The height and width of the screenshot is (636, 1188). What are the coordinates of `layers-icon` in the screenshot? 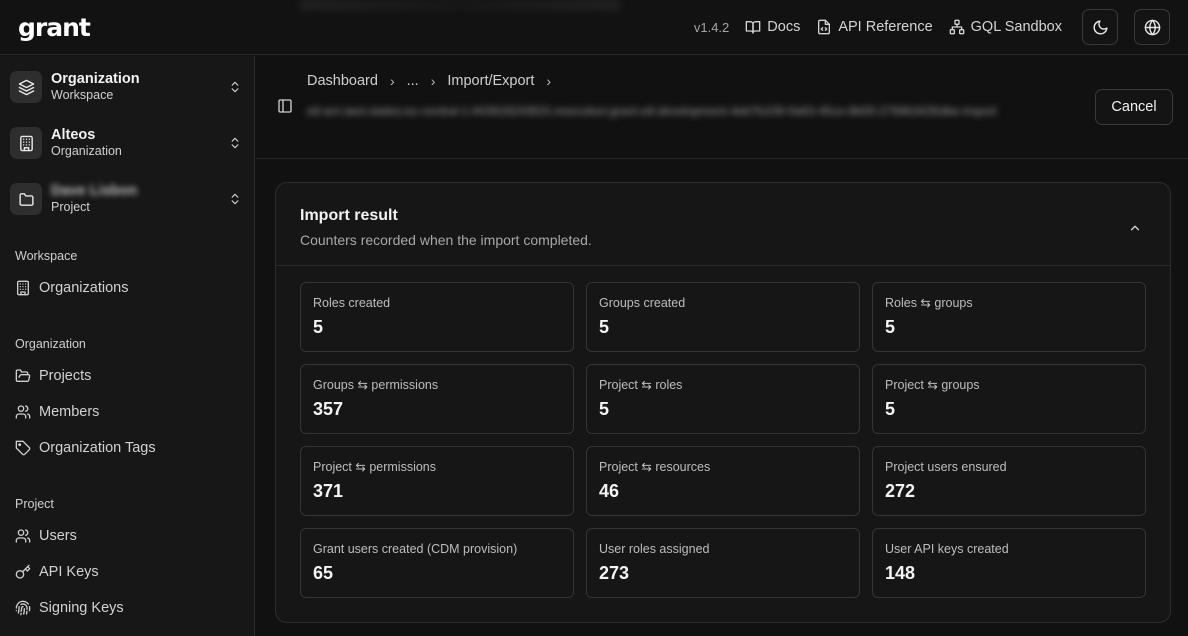 It's located at (26, 87).